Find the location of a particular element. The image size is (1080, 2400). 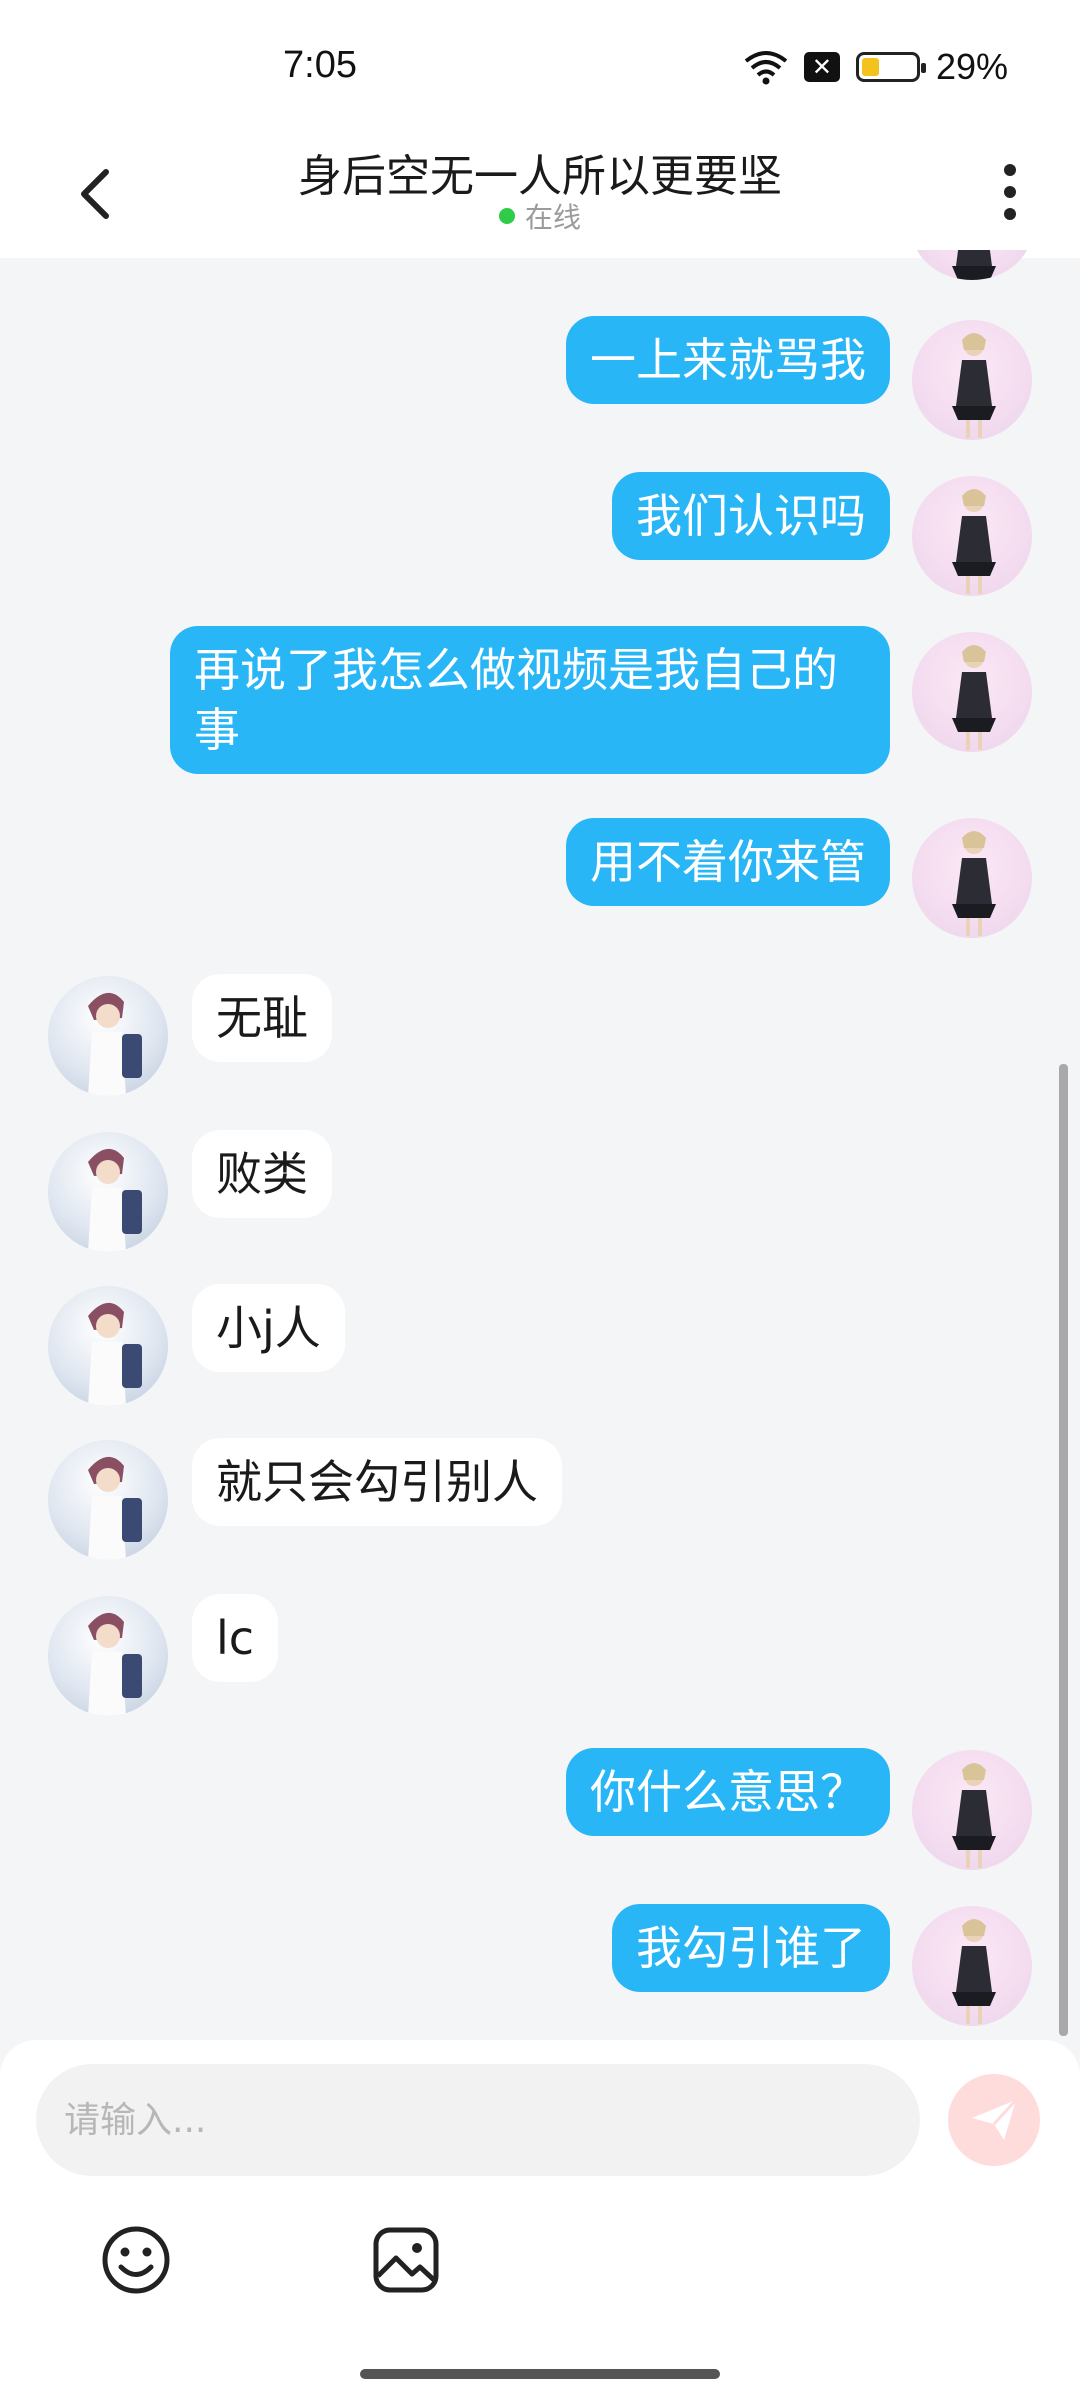

status-icons: ✕ 29% is located at coordinates (876, 67).